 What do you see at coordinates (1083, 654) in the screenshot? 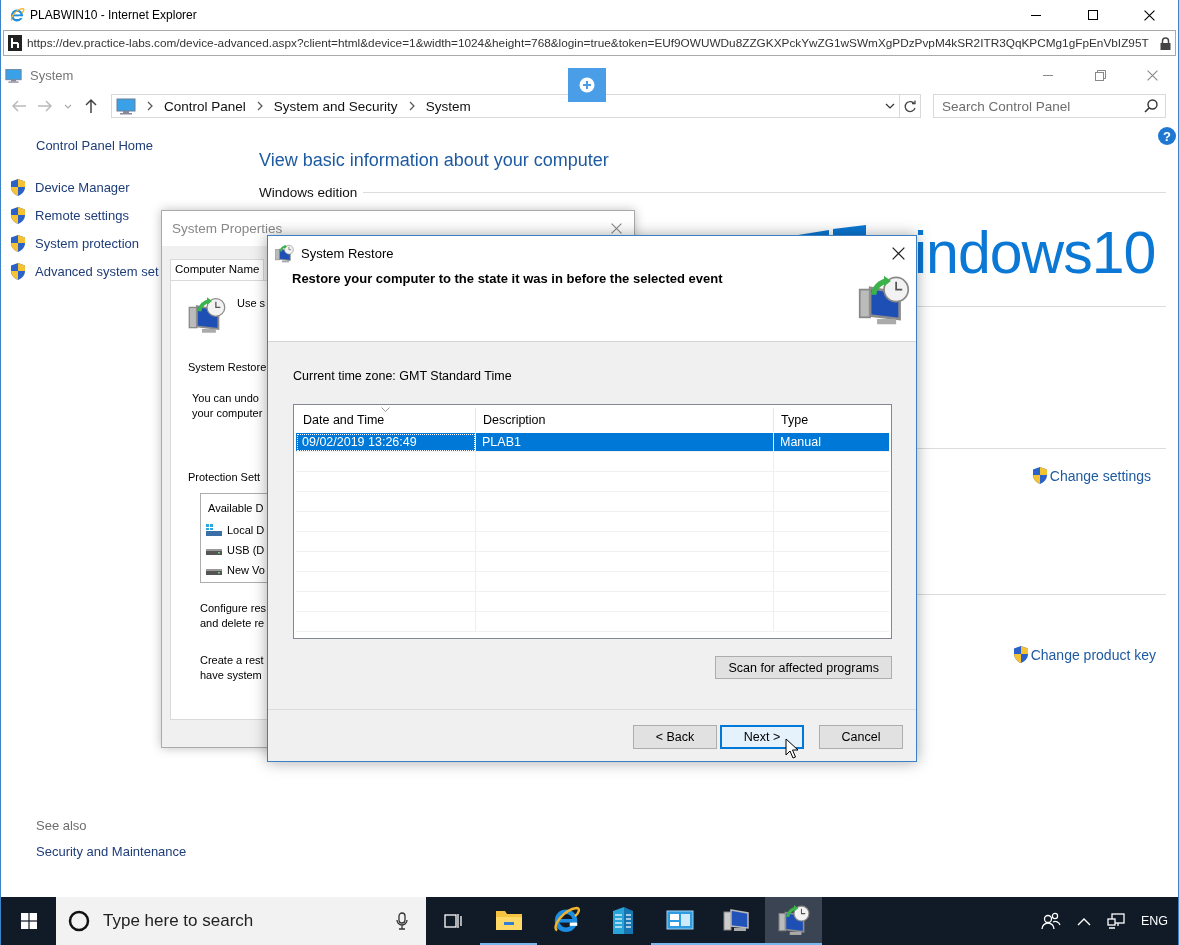
I see `action-link: Change product key` at bounding box center [1083, 654].